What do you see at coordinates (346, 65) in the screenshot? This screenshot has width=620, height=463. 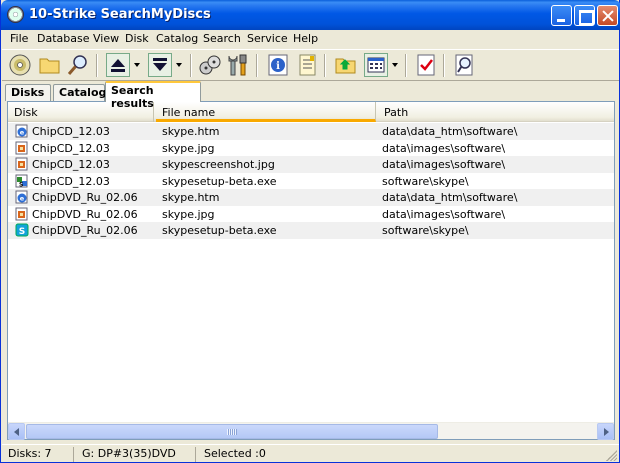 I see `up-folder-icon` at bounding box center [346, 65].